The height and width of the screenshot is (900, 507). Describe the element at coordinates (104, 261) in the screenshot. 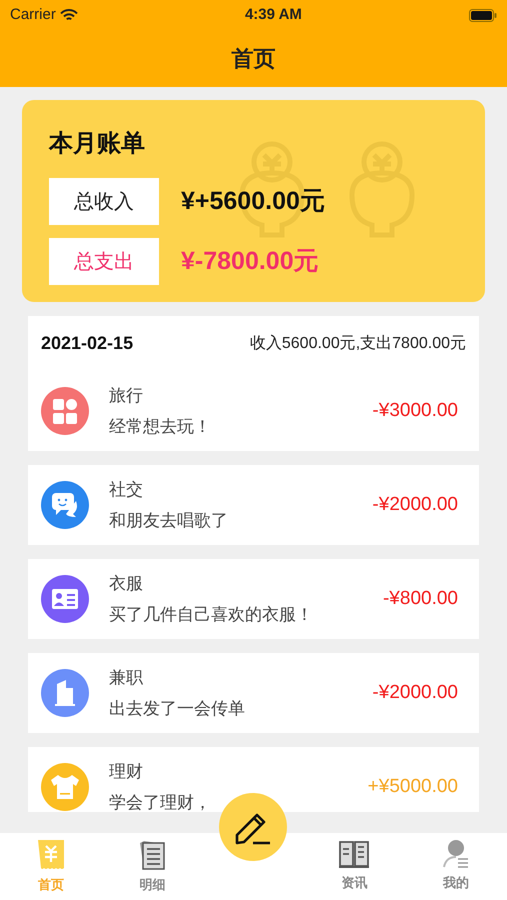

I see `expense-label: 总支出` at that location.